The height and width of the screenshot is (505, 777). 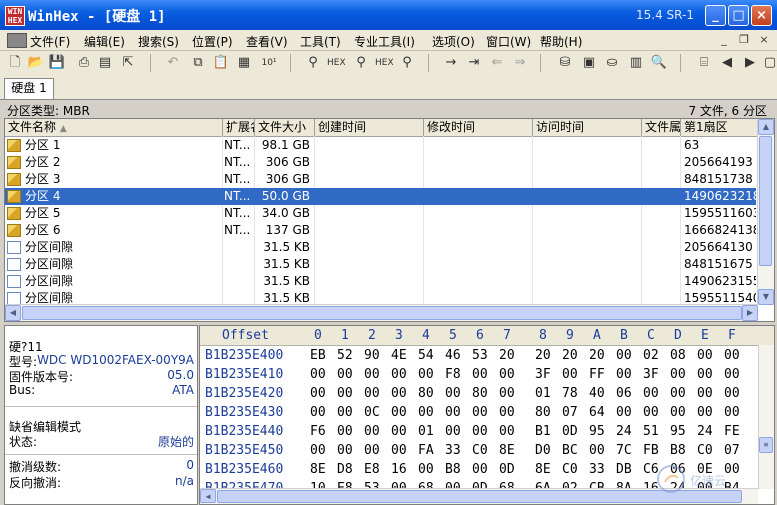 I want to click on hex-byte: 95, so click(x=597, y=431).